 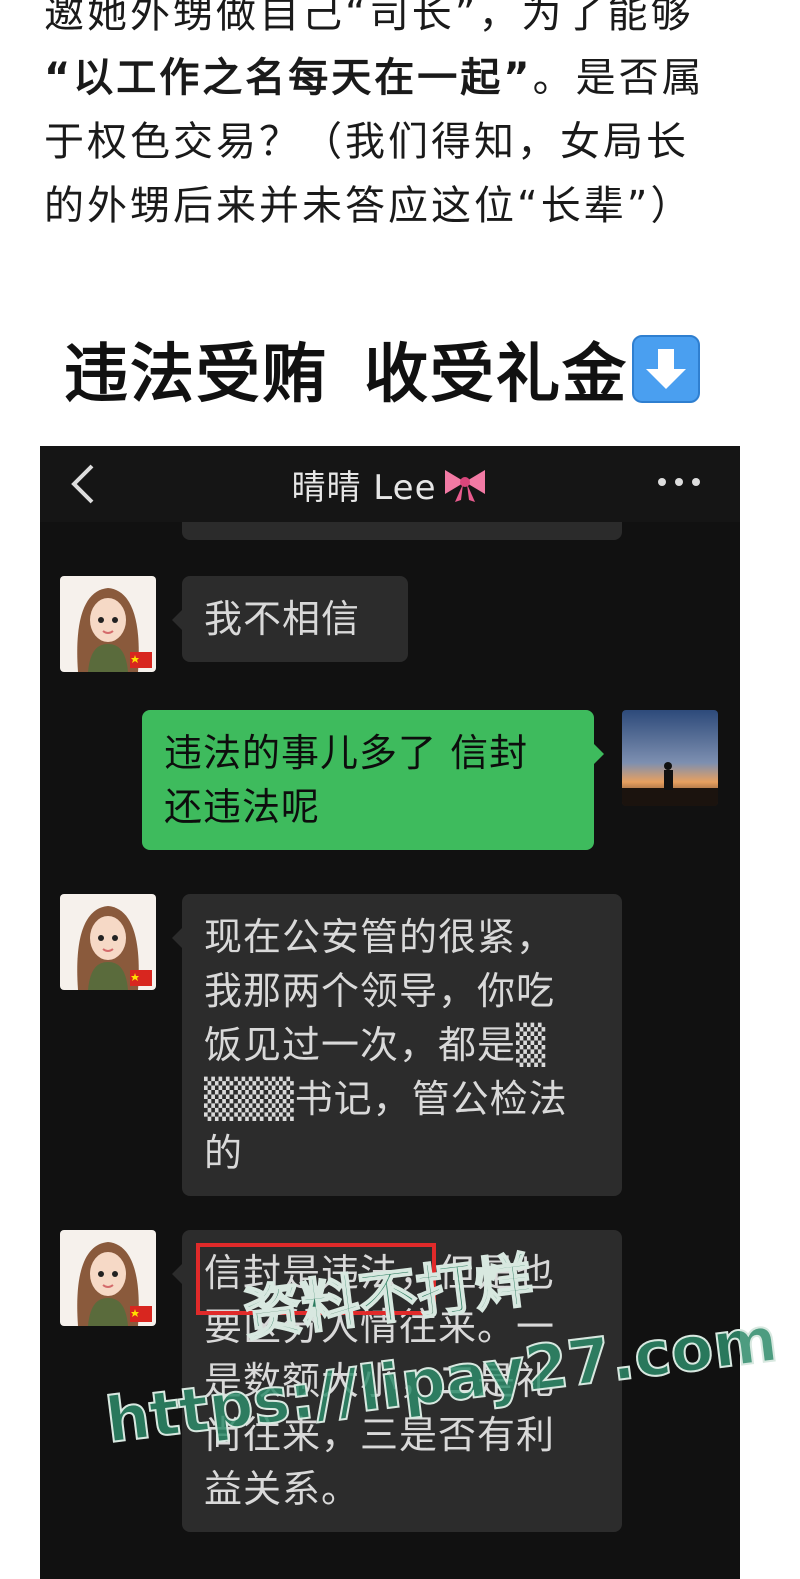 I want to click on heading-part-2: 收受礼金, so click(x=496, y=375).